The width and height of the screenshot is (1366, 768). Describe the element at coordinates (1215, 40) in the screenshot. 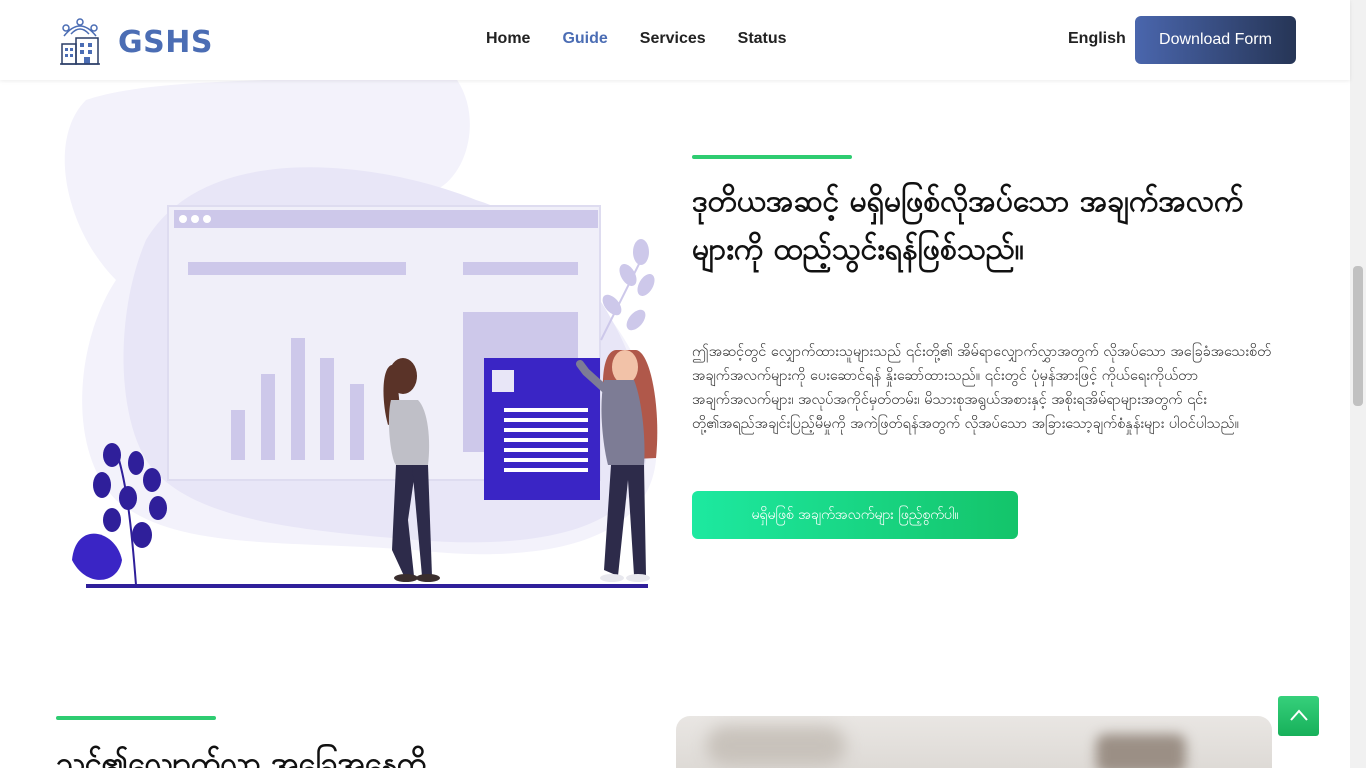

I see `download-form-button: Download Form` at that location.